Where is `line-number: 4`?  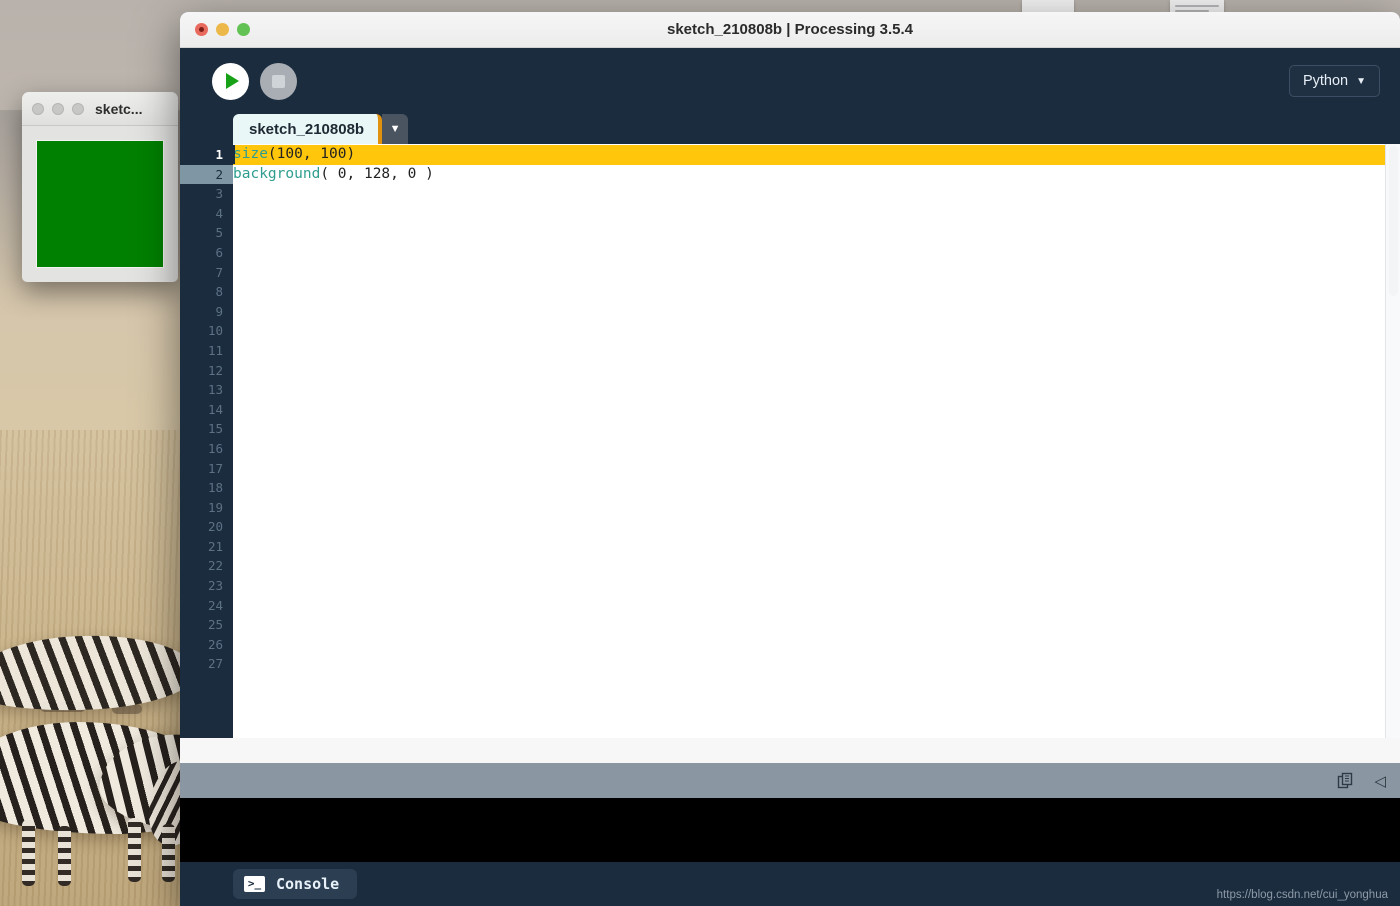 line-number: 4 is located at coordinates (219, 213).